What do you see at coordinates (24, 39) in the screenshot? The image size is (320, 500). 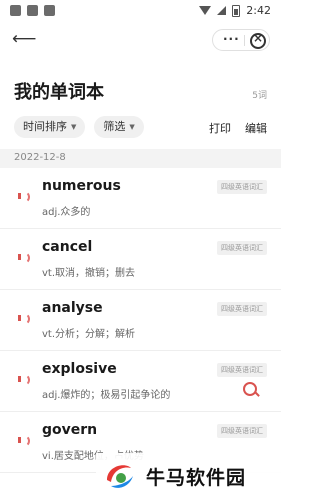 I see `back-icon: ⟵` at bounding box center [24, 39].